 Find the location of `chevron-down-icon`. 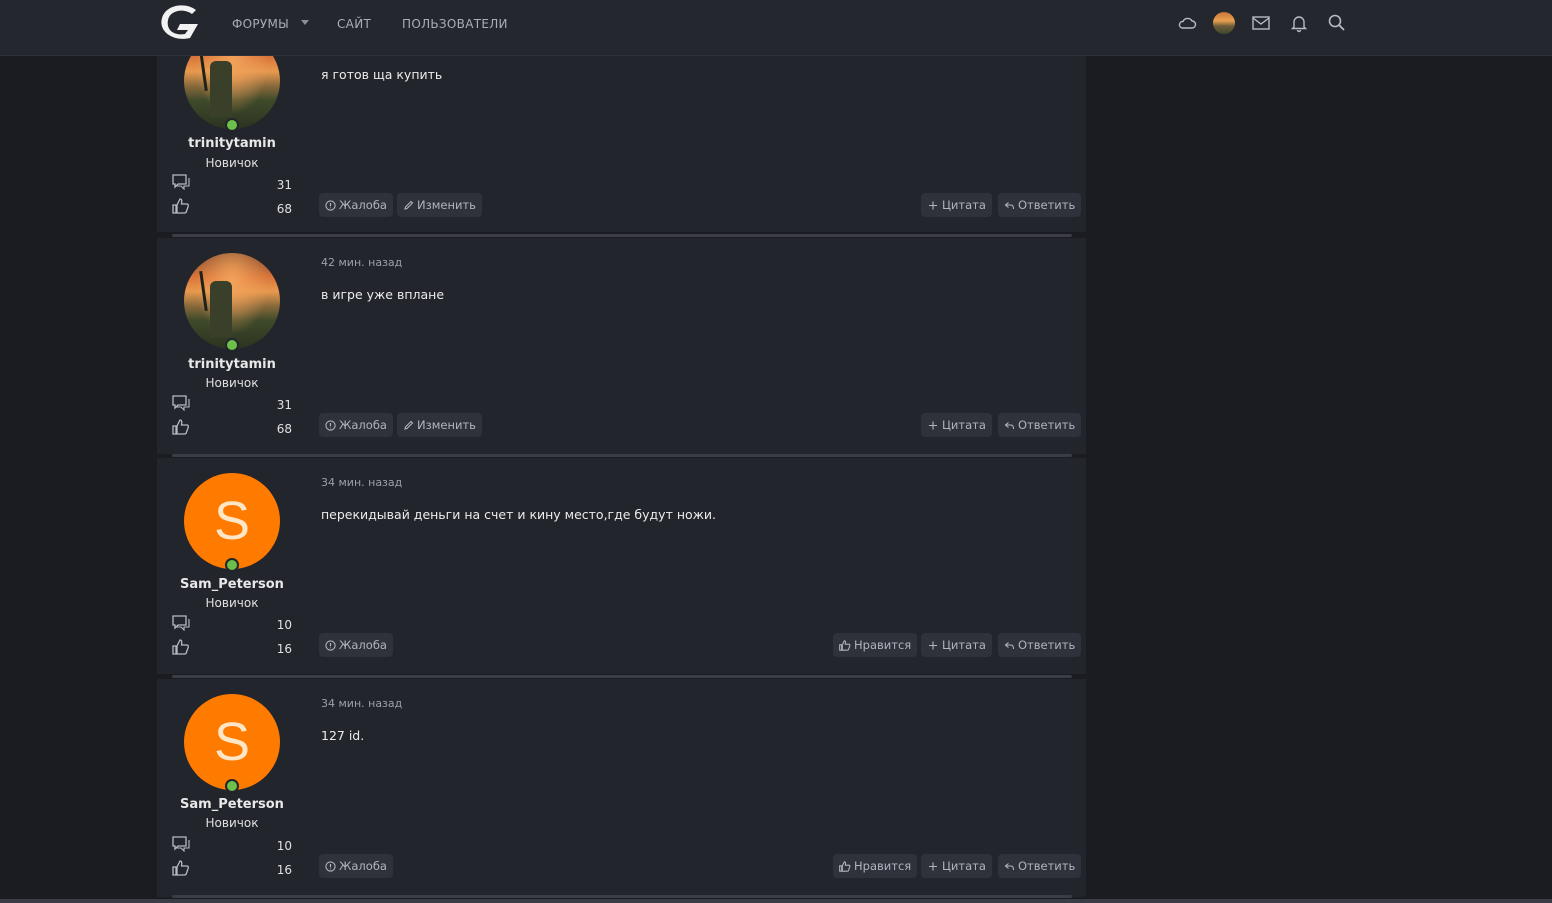

chevron-down-icon is located at coordinates (305, 22).